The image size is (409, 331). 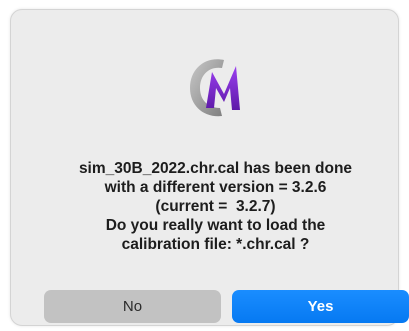 What do you see at coordinates (320, 306) in the screenshot?
I see `yes-button: Yes` at bounding box center [320, 306].